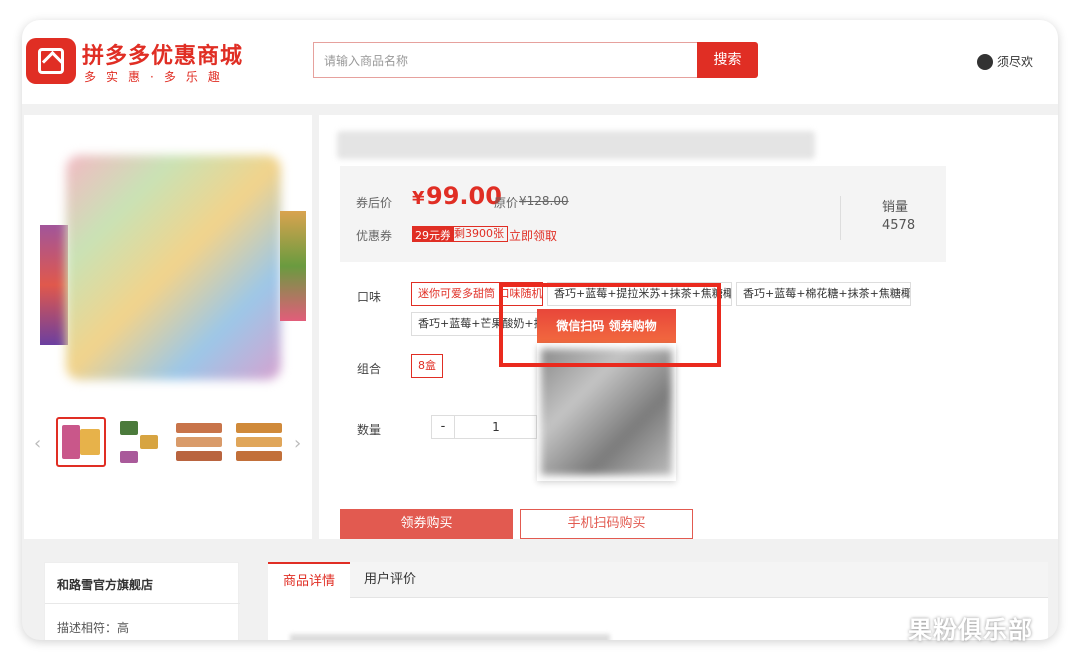  I want to click on user-menu: 须尽欢, so click(1005, 61).